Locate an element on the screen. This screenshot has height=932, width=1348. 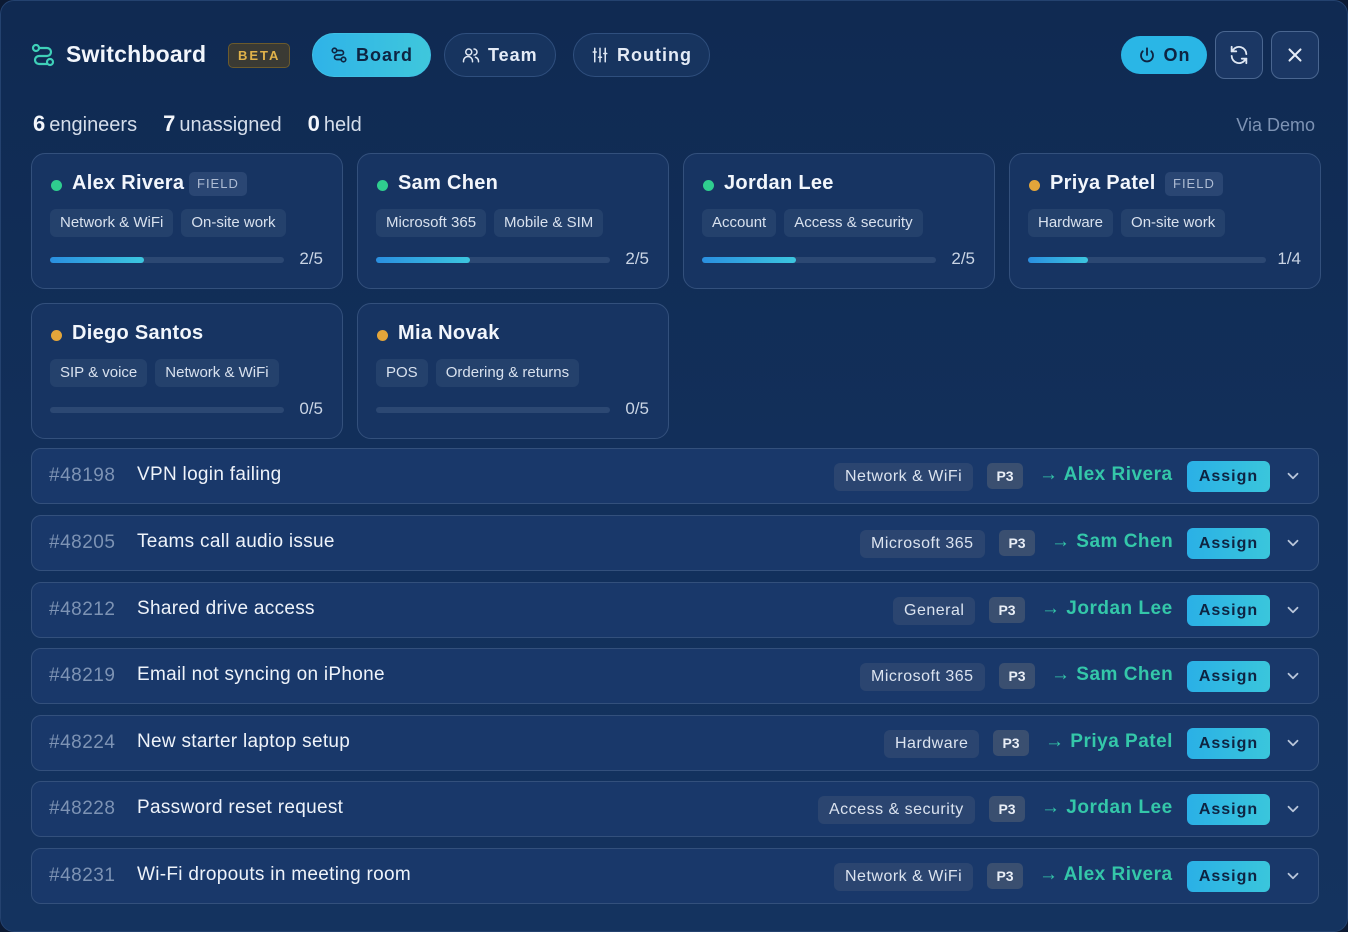
category-chip: Hardware is located at coordinates (932, 744).